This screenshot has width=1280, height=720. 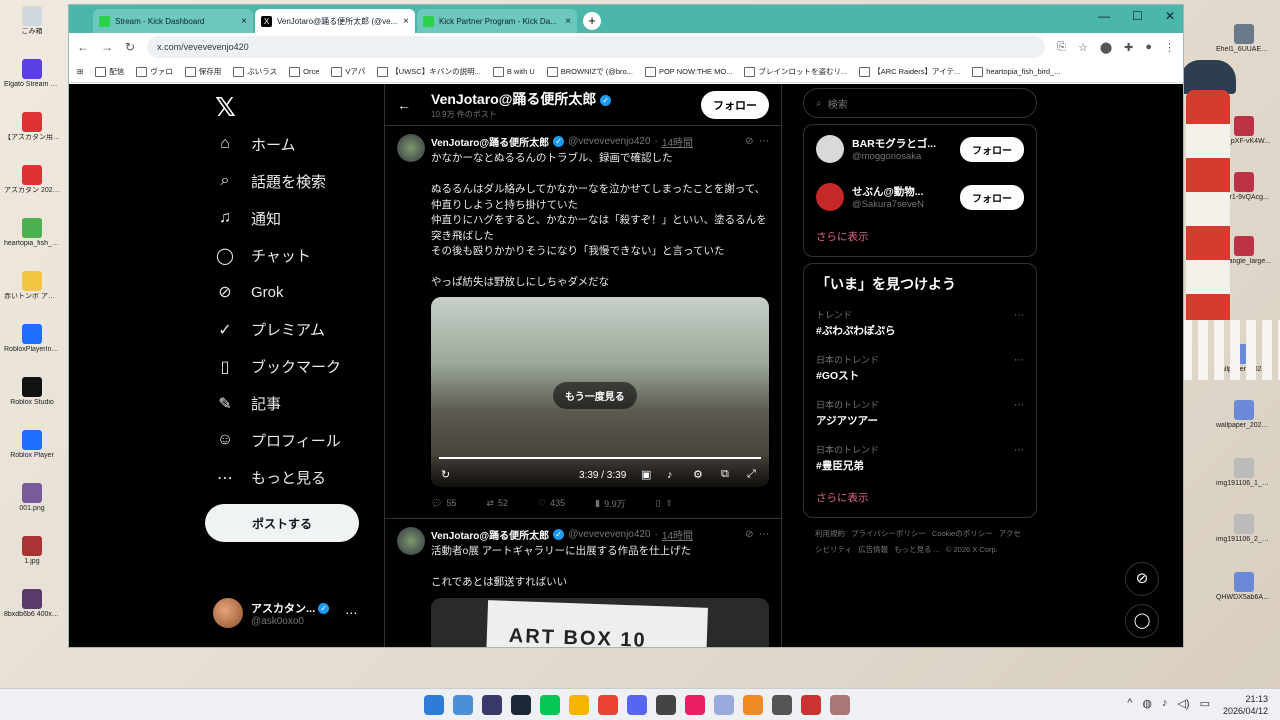 What do you see at coordinates (920, 369) in the screenshot?
I see `trend-item: 日本のトレンド #GOスト ⋯` at bounding box center [920, 369].